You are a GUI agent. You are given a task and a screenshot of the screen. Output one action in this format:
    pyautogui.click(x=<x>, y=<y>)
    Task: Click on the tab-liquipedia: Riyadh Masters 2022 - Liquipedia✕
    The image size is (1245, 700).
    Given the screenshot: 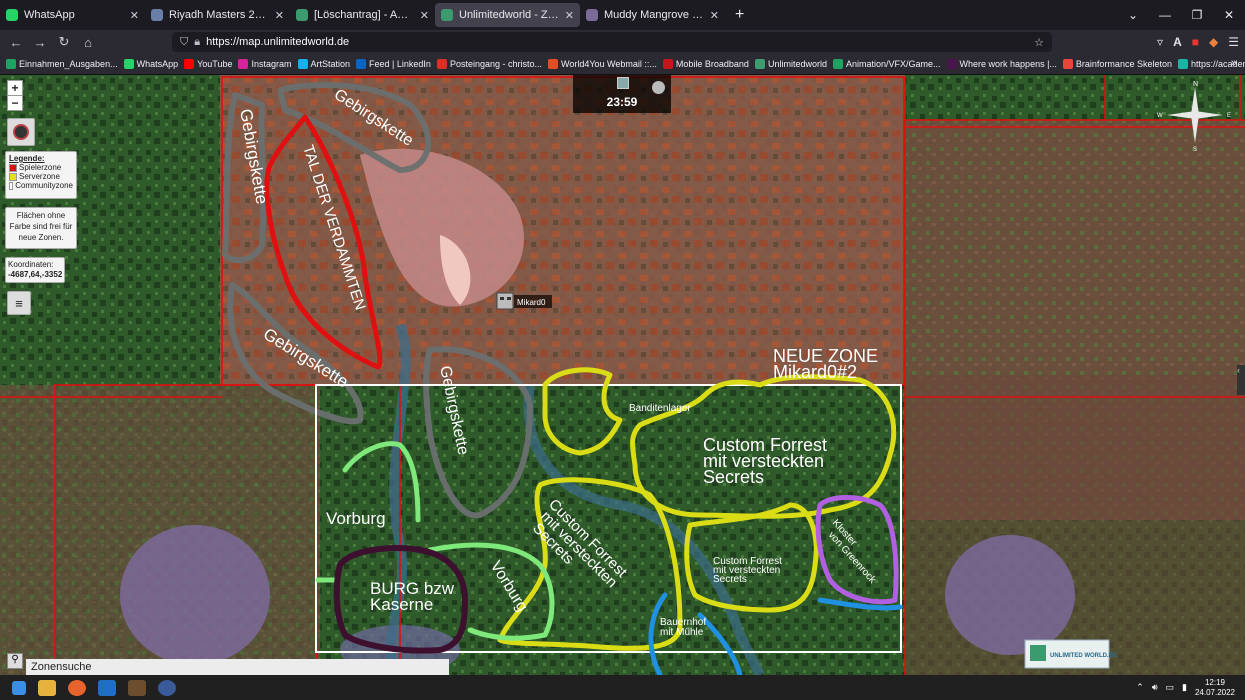 What is the action you would take?
    pyautogui.click(x=217, y=15)
    